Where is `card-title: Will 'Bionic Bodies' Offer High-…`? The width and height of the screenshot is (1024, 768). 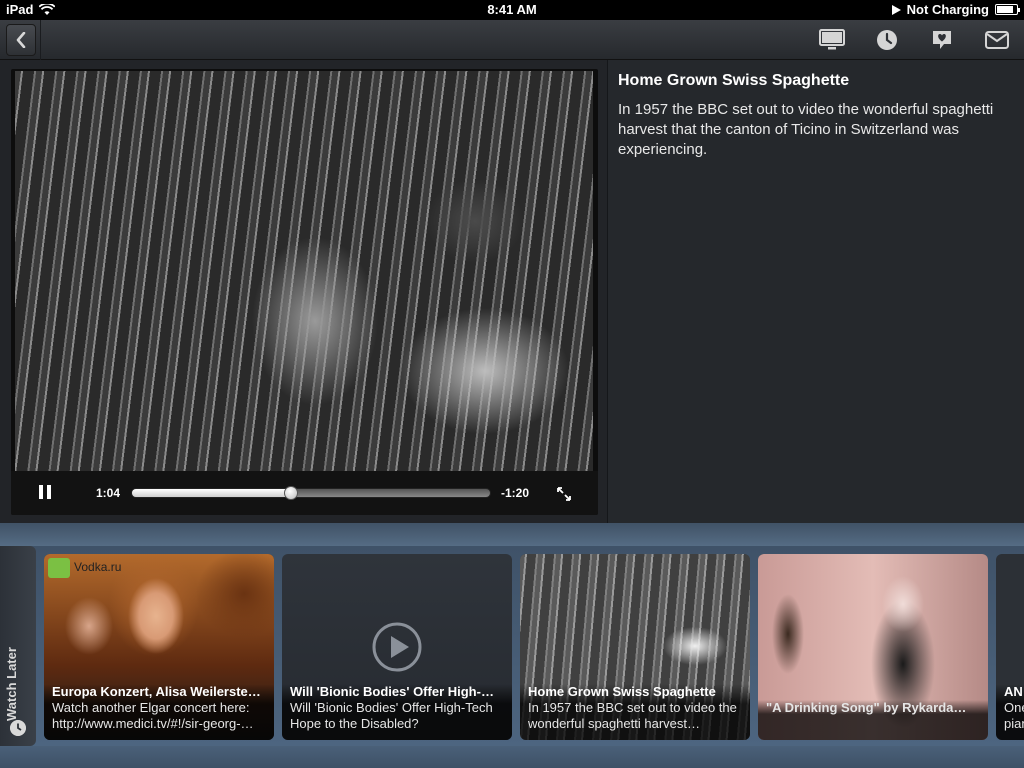
card-title: Will 'Bionic Bodies' Offer High-… is located at coordinates (392, 691).